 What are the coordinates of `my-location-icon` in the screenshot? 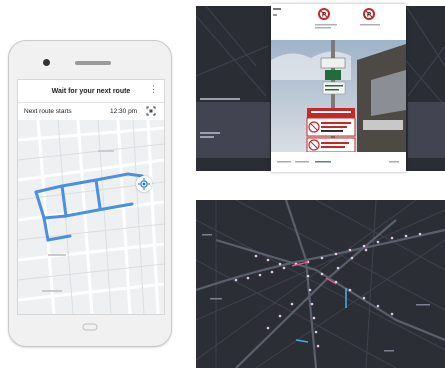 It's located at (144, 184).